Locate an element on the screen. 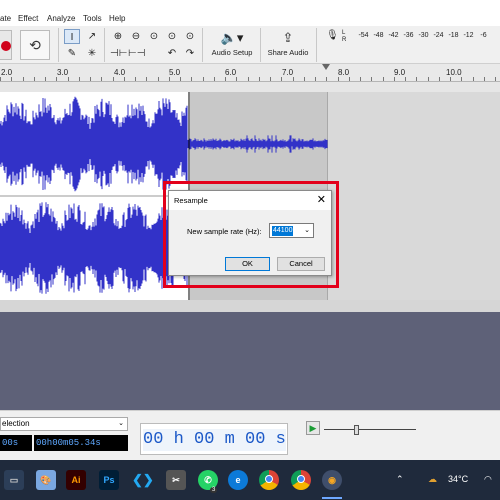 This screenshot has height=500, width=500. menu-edit: ate is located at coordinates (5, 18).